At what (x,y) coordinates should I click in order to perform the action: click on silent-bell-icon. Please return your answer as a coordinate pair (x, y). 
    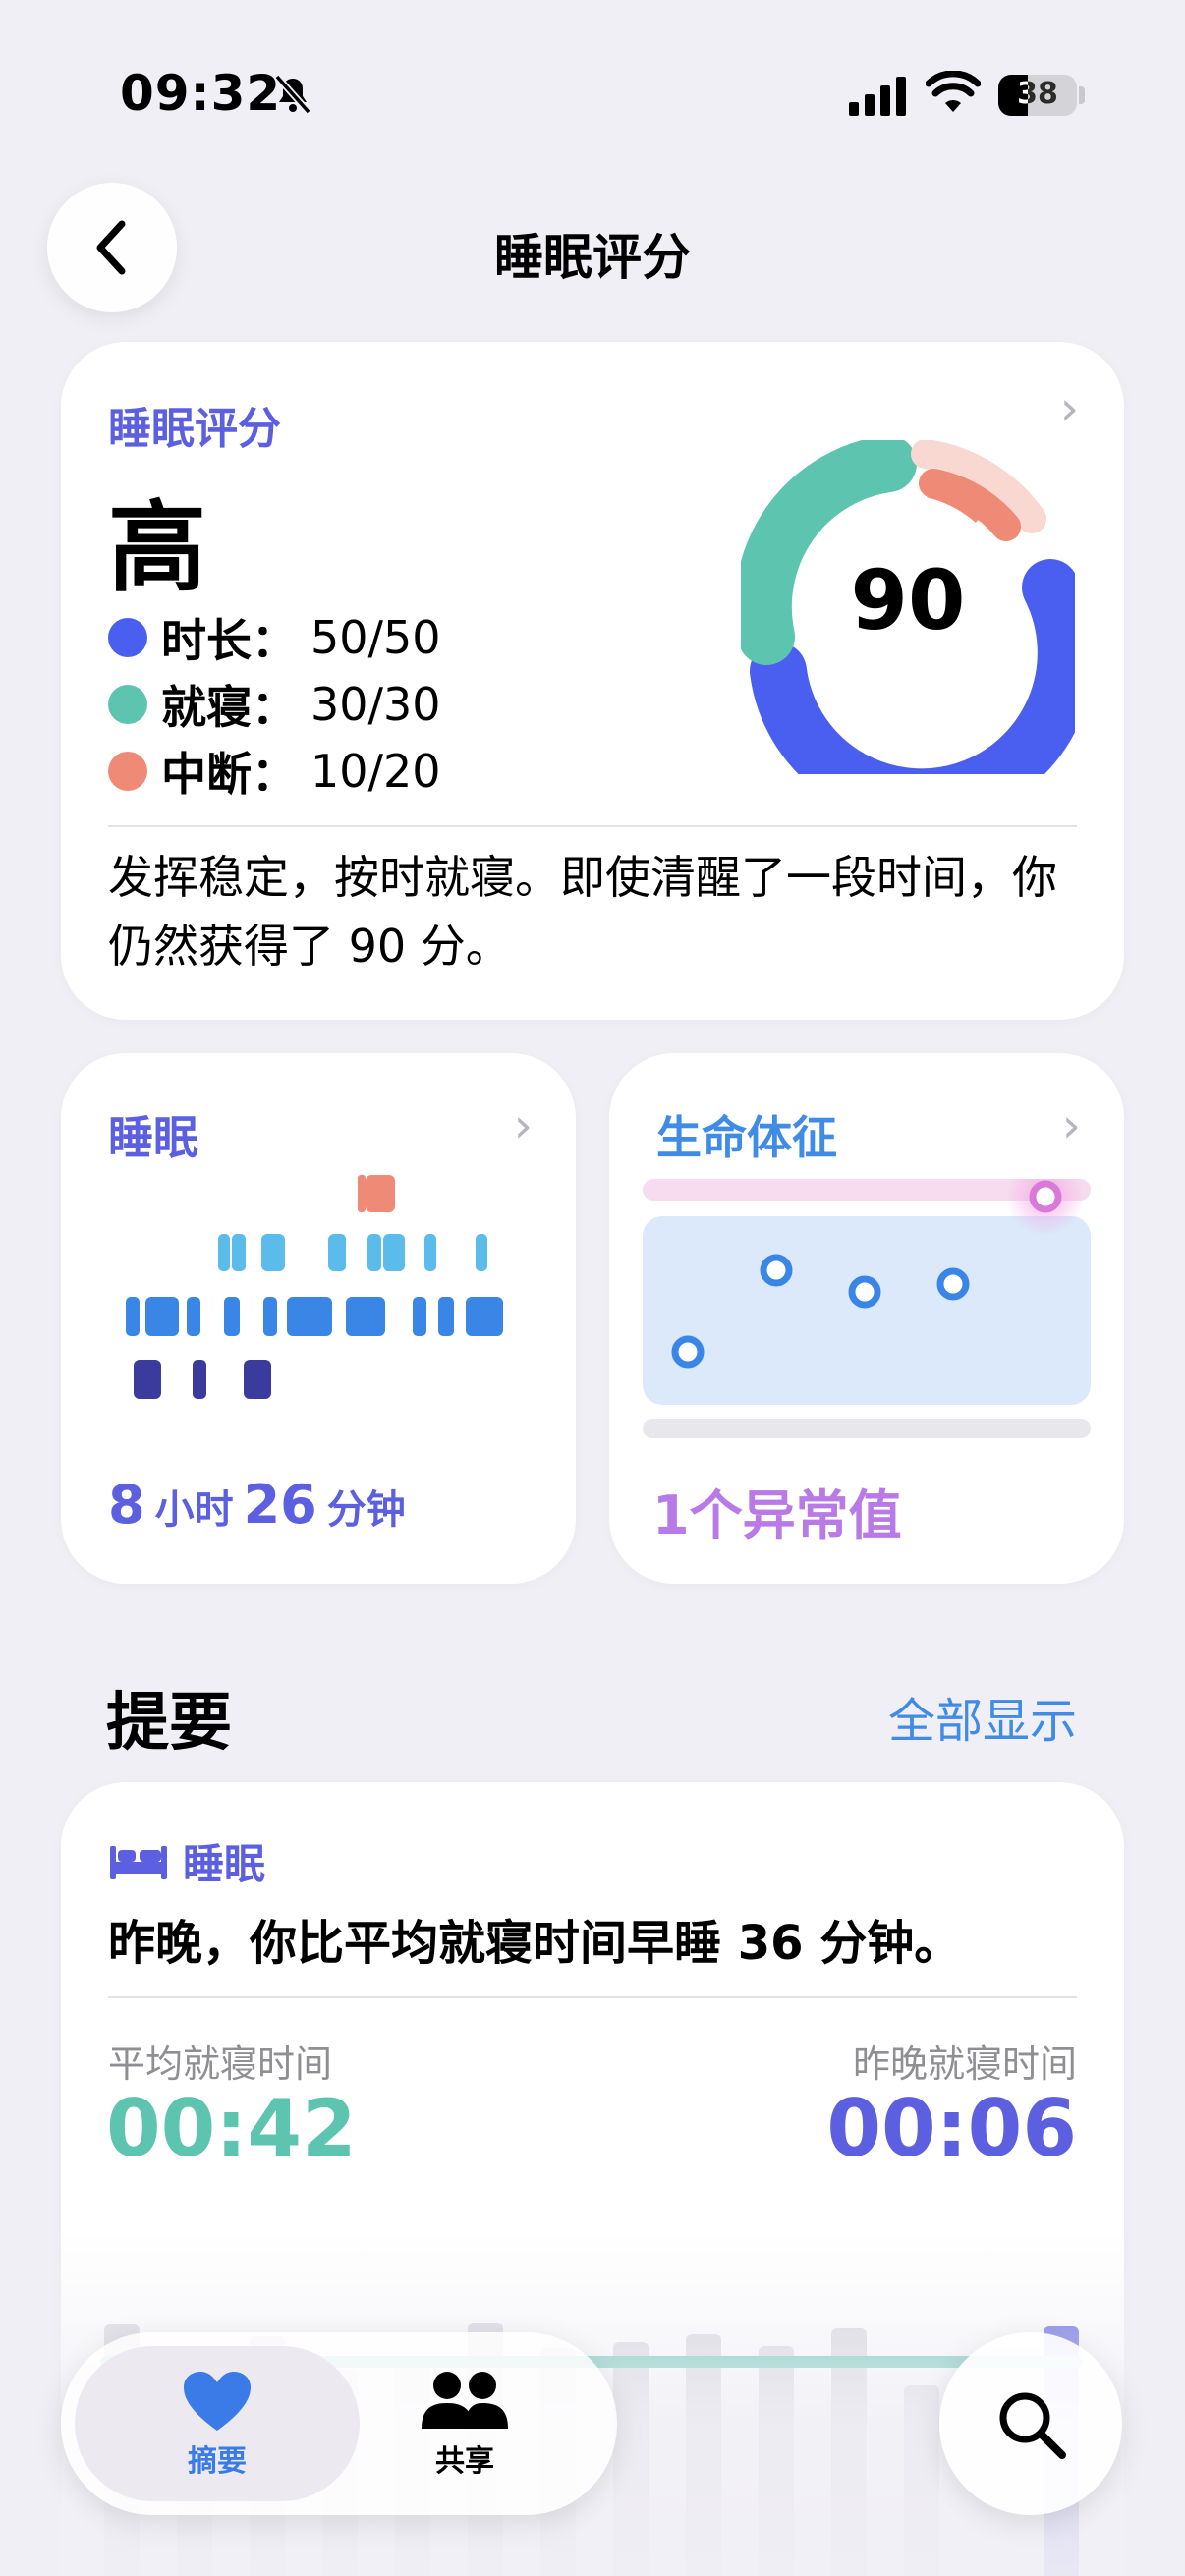
    Looking at the image, I should click on (292, 94).